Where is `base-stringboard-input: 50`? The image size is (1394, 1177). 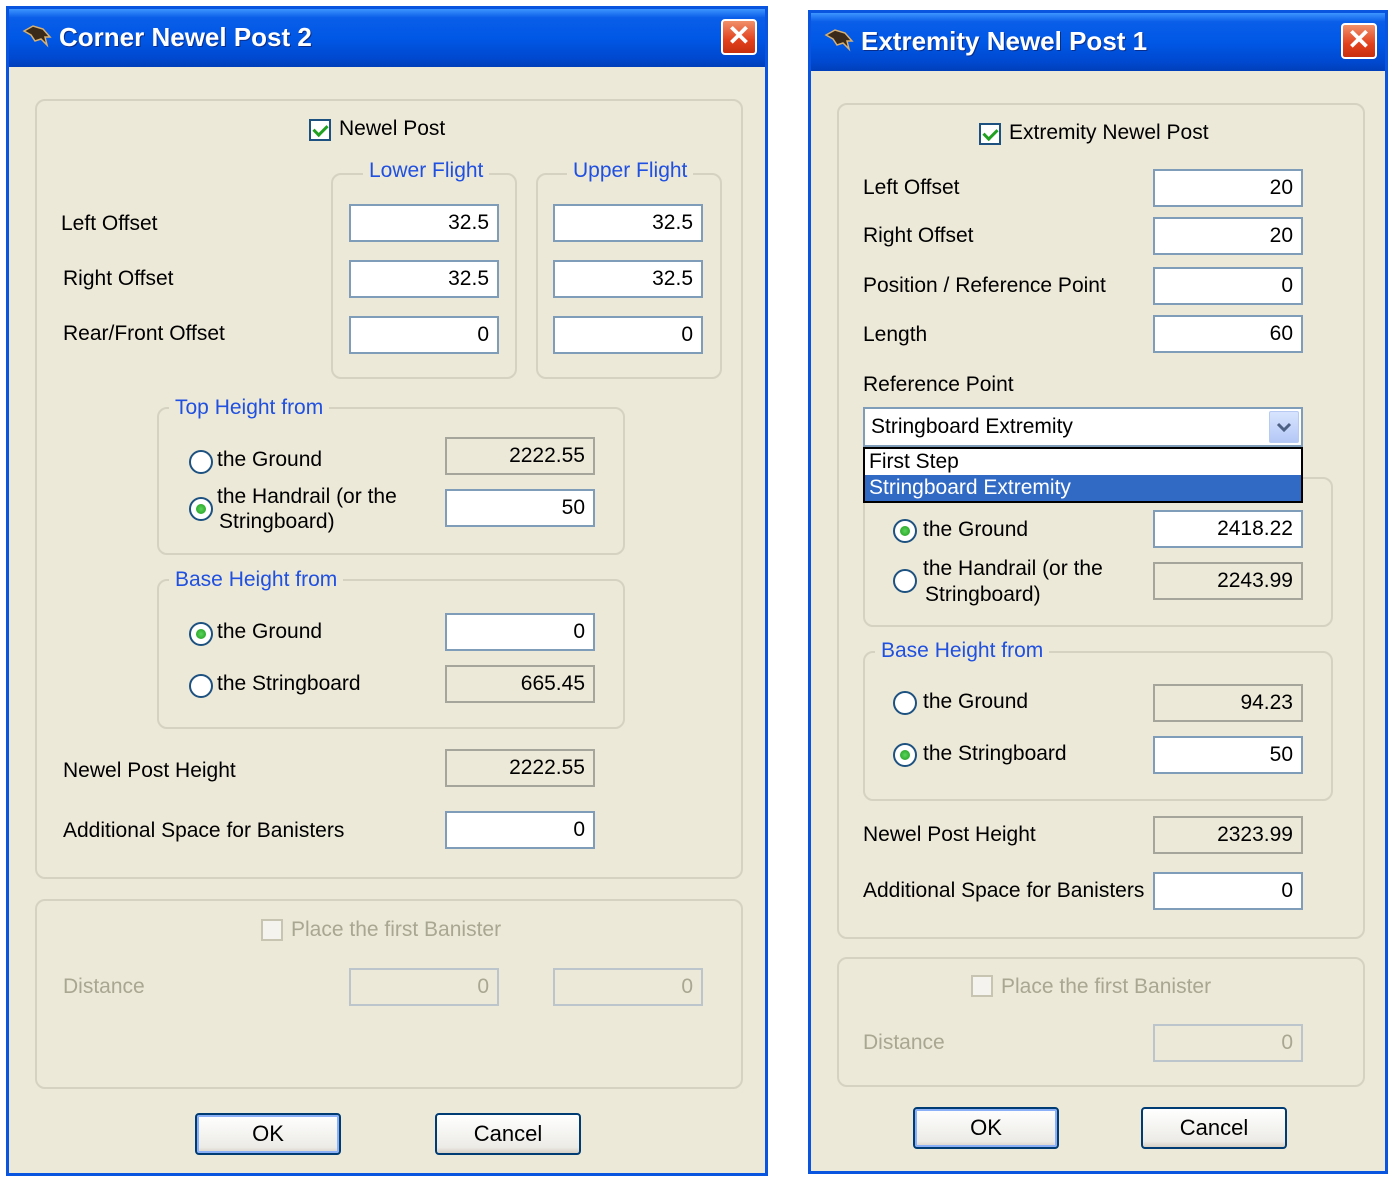 base-stringboard-input: 50 is located at coordinates (1228, 755).